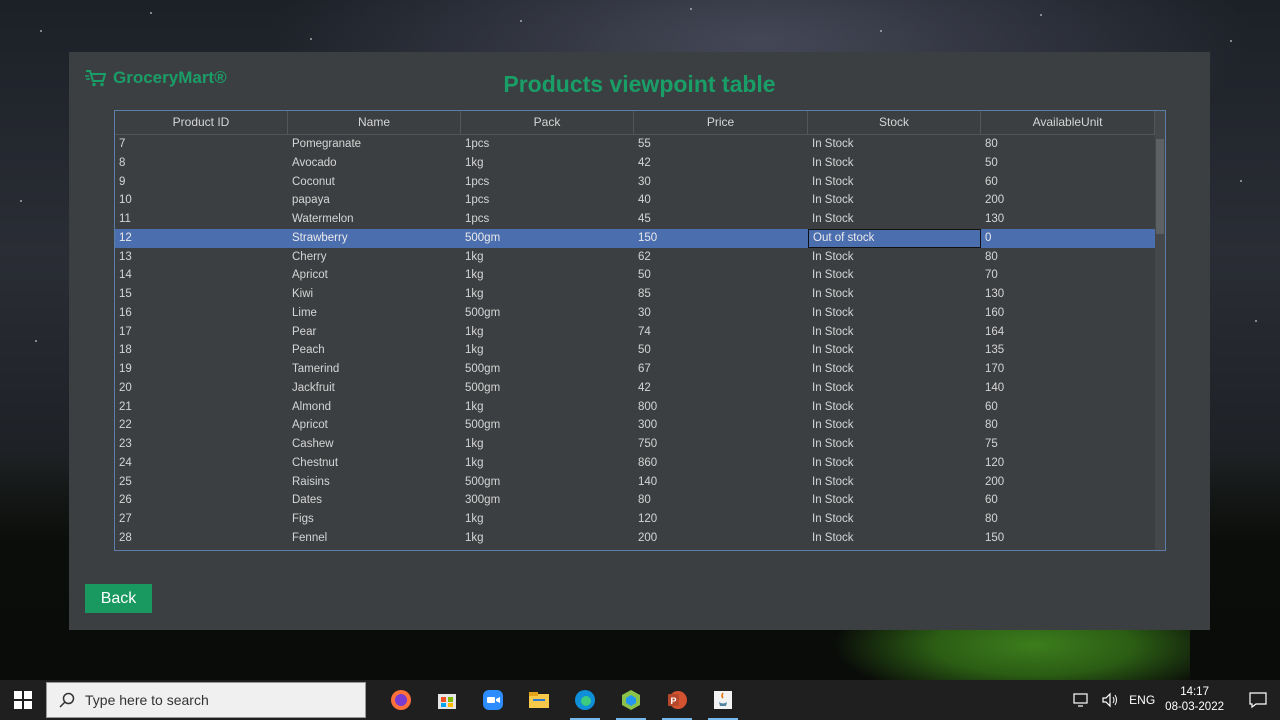  Describe the element at coordinates (201, 519) in the screenshot. I see `table-cell: 27` at that location.